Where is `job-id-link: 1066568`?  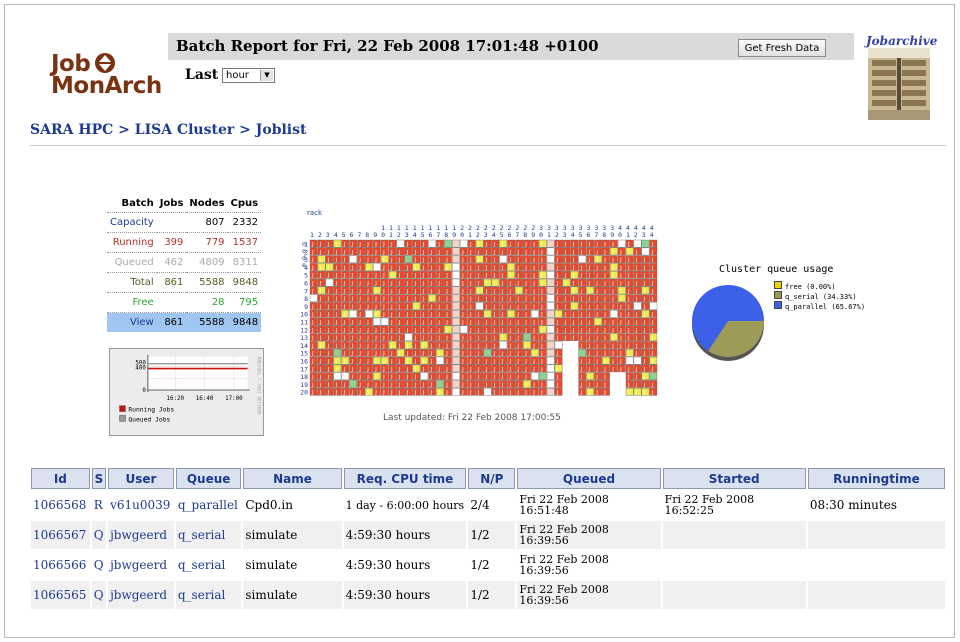 job-id-link: 1066568 is located at coordinates (60, 505).